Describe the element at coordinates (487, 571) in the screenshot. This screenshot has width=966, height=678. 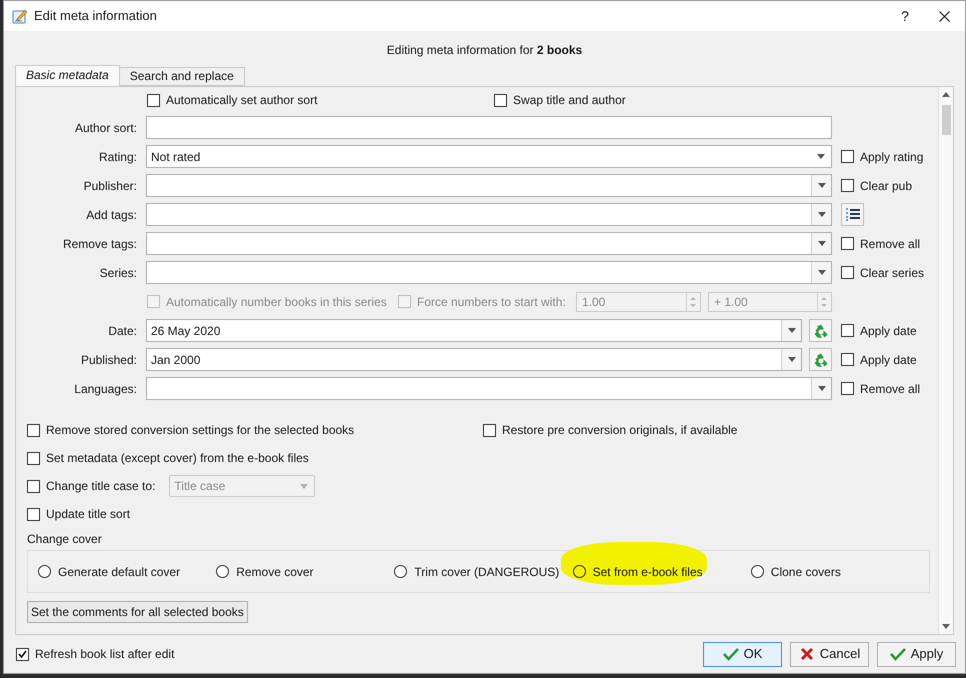
I see `radio-label: Trim cover (DANGEROUS)` at that location.